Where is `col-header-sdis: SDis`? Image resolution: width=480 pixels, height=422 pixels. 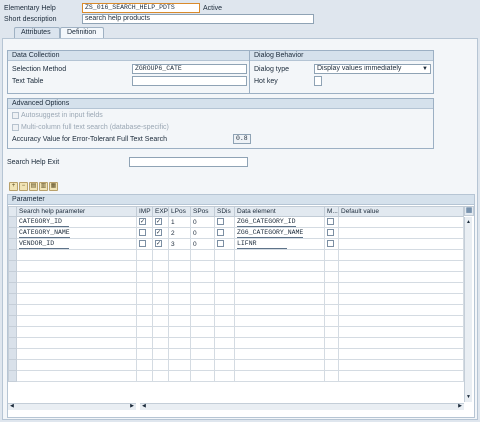 col-header-sdis: SDis is located at coordinates (224, 211).